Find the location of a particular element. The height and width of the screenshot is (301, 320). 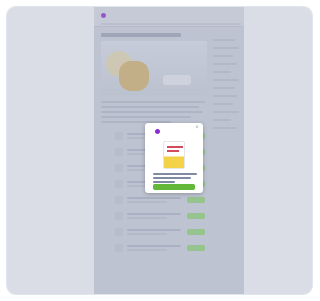

close-icon: × is located at coordinates (197, 128).